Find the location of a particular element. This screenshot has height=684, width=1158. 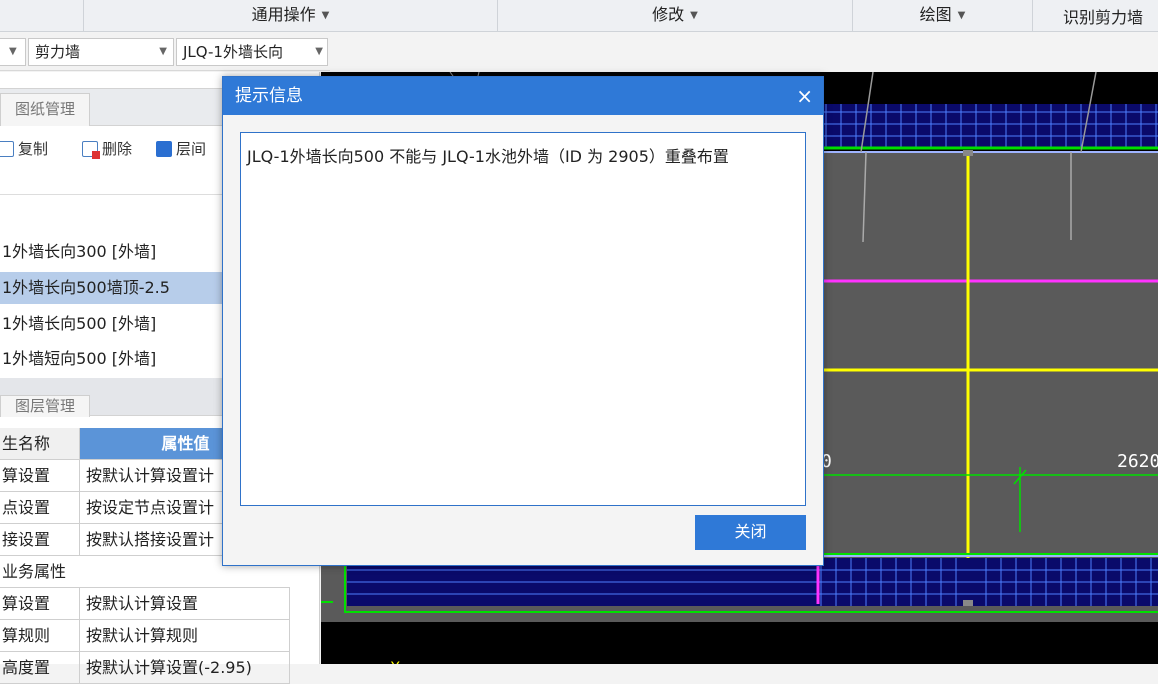

property-value: 按默认计算设置 is located at coordinates (185, 603).